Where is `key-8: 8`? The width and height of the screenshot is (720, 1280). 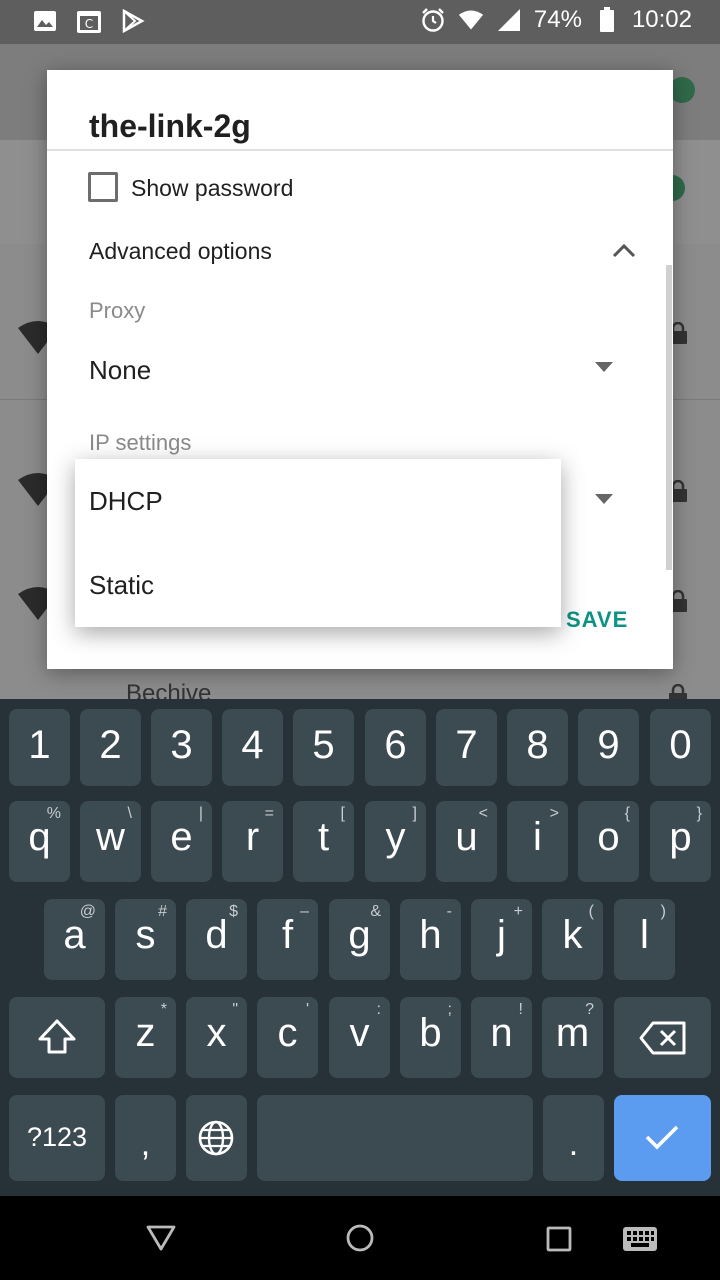
key-8: 8 is located at coordinates (537, 747).